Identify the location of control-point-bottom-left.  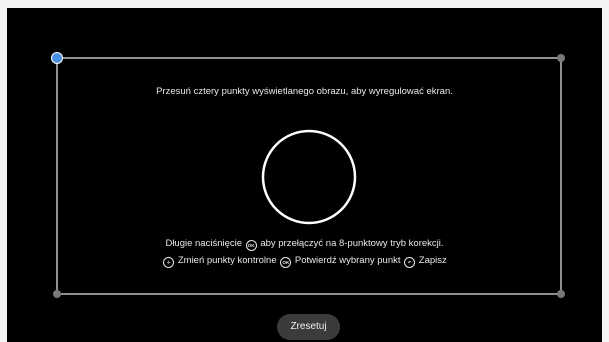
(57, 294).